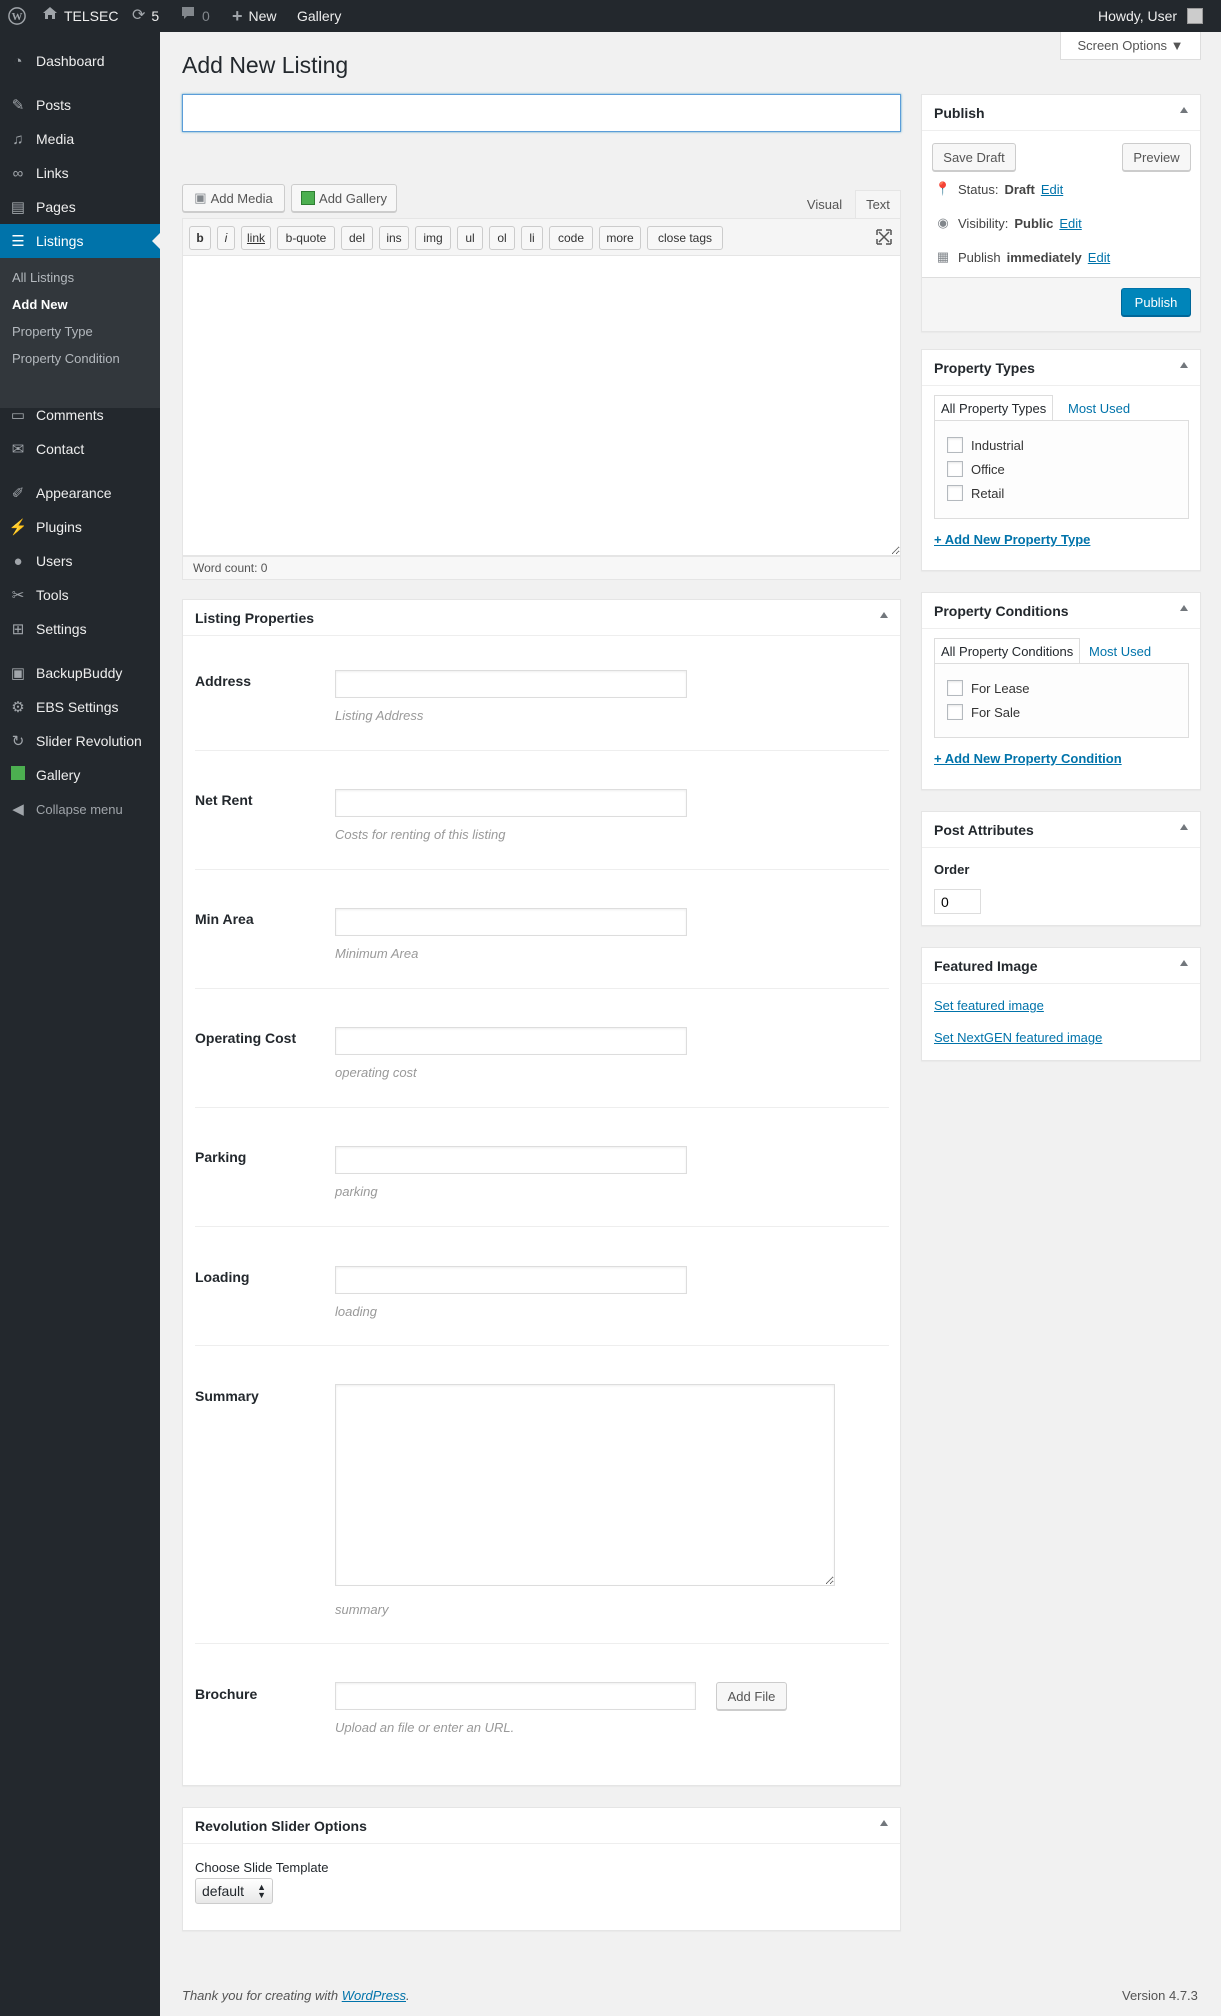 The height and width of the screenshot is (2016, 1221). Describe the element at coordinates (80, 139) in the screenshot. I see `menu-media: ♫ Media` at that location.